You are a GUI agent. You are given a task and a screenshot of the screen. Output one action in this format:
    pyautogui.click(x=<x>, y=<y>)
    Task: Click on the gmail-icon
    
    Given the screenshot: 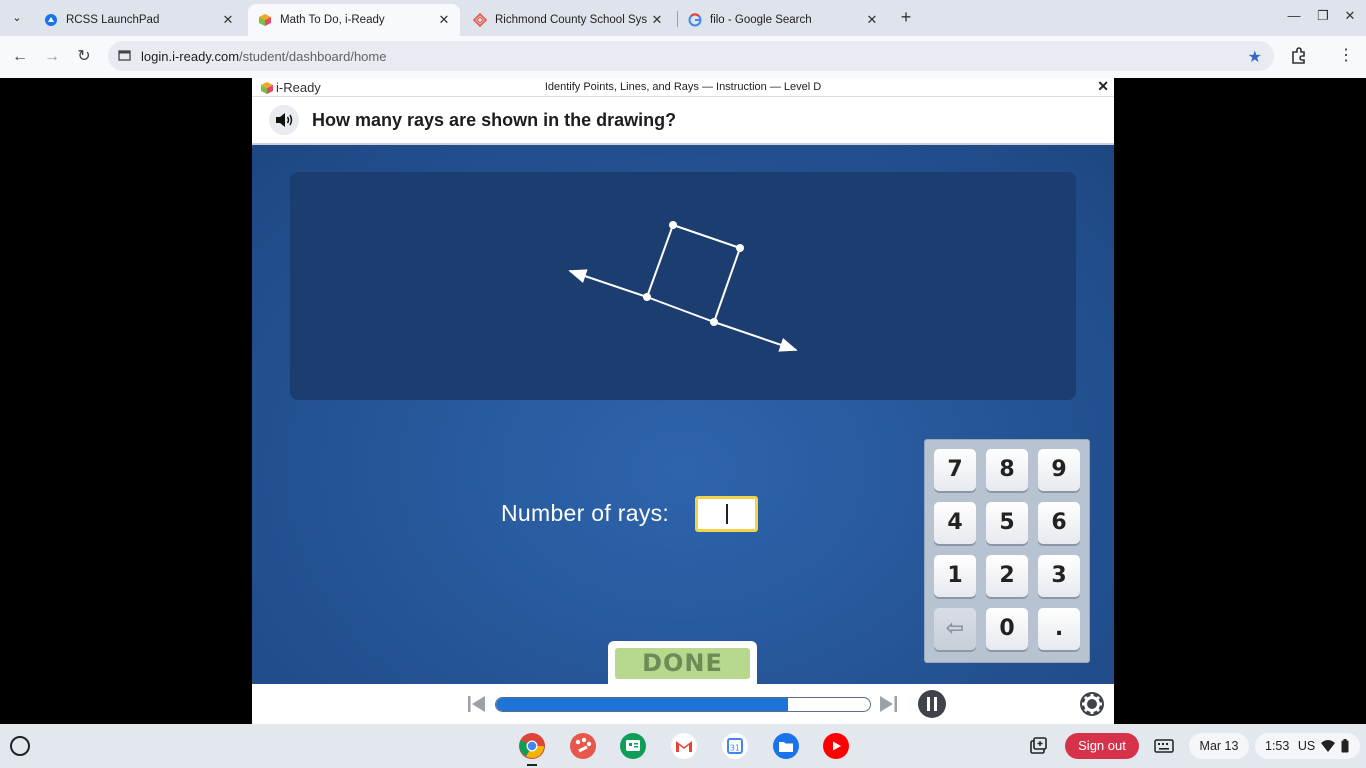 What is the action you would take?
    pyautogui.click(x=684, y=746)
    